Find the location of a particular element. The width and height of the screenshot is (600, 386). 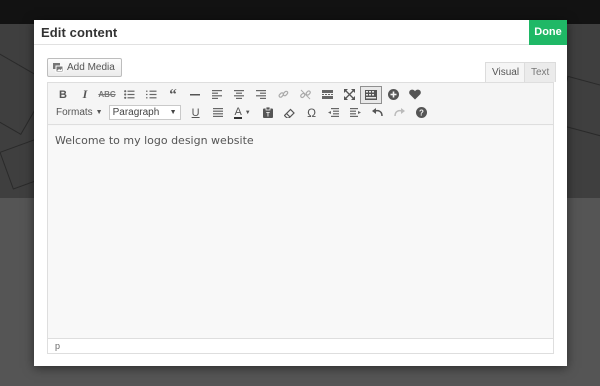

content-paragraph: Welcome to my logo design website is located at coordinates (154, 140).